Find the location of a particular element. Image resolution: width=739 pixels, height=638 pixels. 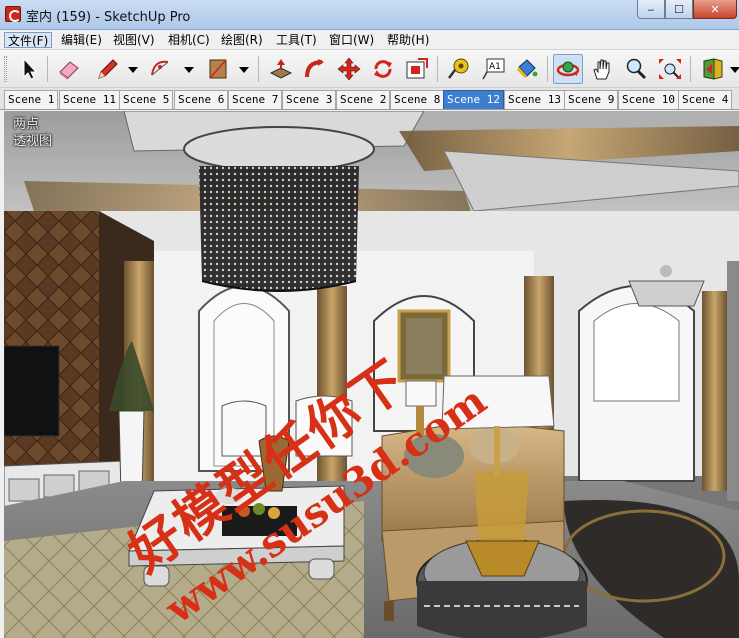

scene-tab: Scene 10 is located at coordinates (648, 99).